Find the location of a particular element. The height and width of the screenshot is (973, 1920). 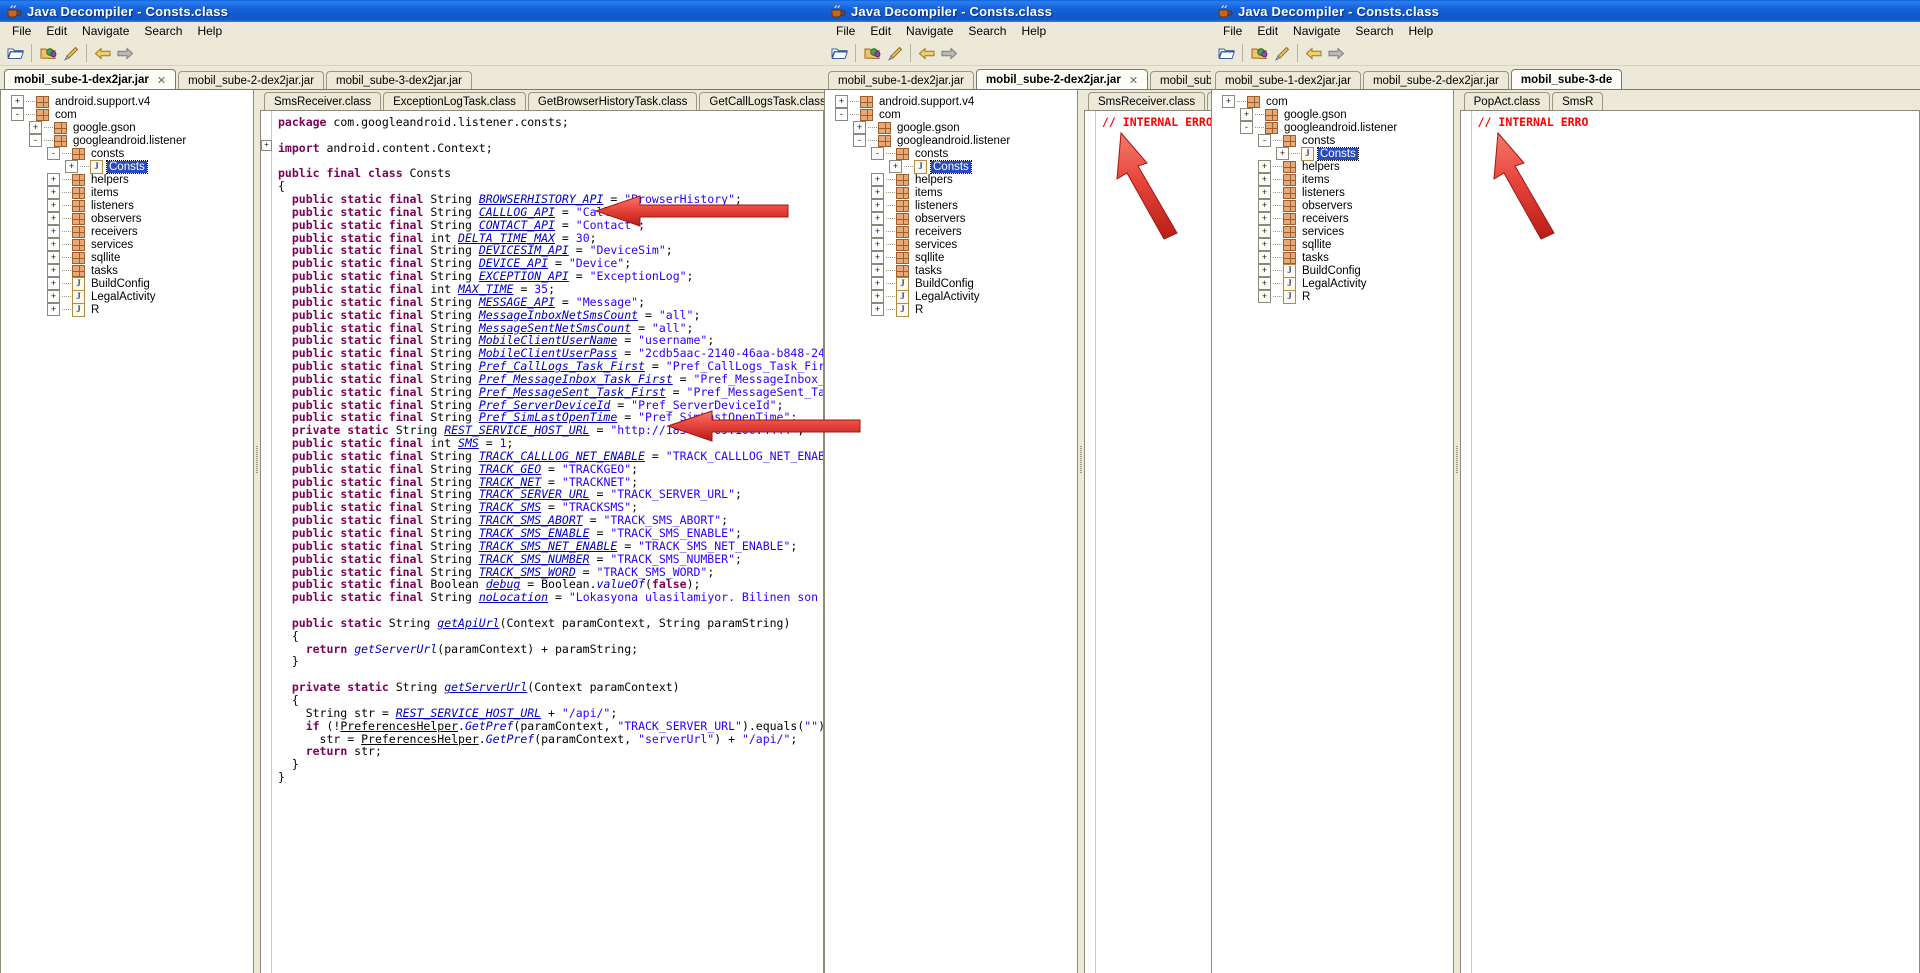

forward-arrow-icon is located at coordinates (949, 53).